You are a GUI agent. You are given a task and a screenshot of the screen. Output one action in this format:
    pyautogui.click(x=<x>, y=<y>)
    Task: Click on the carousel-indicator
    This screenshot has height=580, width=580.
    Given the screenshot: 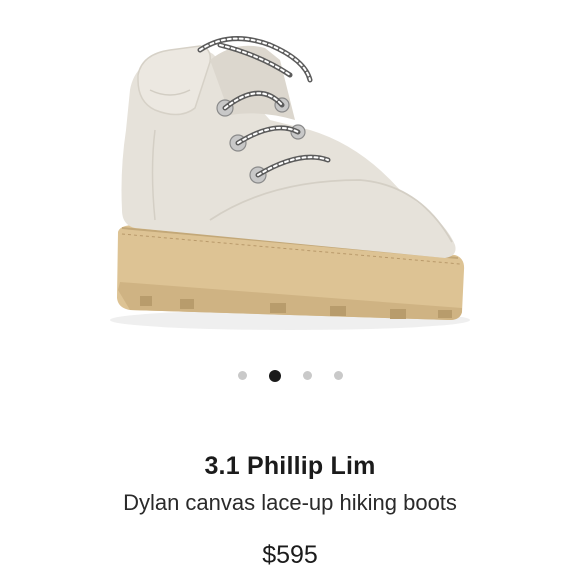 What is the action you would take?
    pyautogui.click(x=290, y=375)
    